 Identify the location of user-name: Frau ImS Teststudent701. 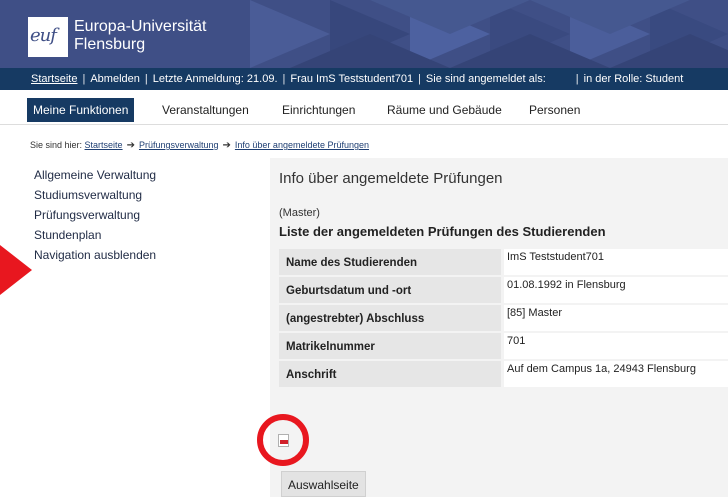
(352, 79).